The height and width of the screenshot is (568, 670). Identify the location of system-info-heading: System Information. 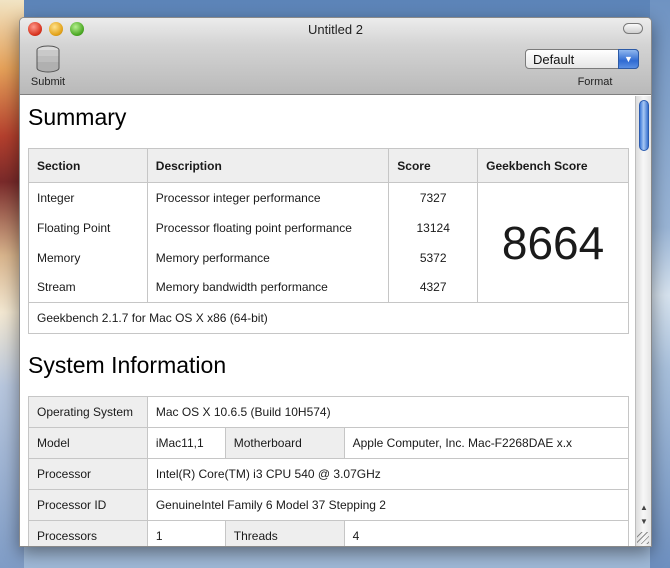
(127, 365).